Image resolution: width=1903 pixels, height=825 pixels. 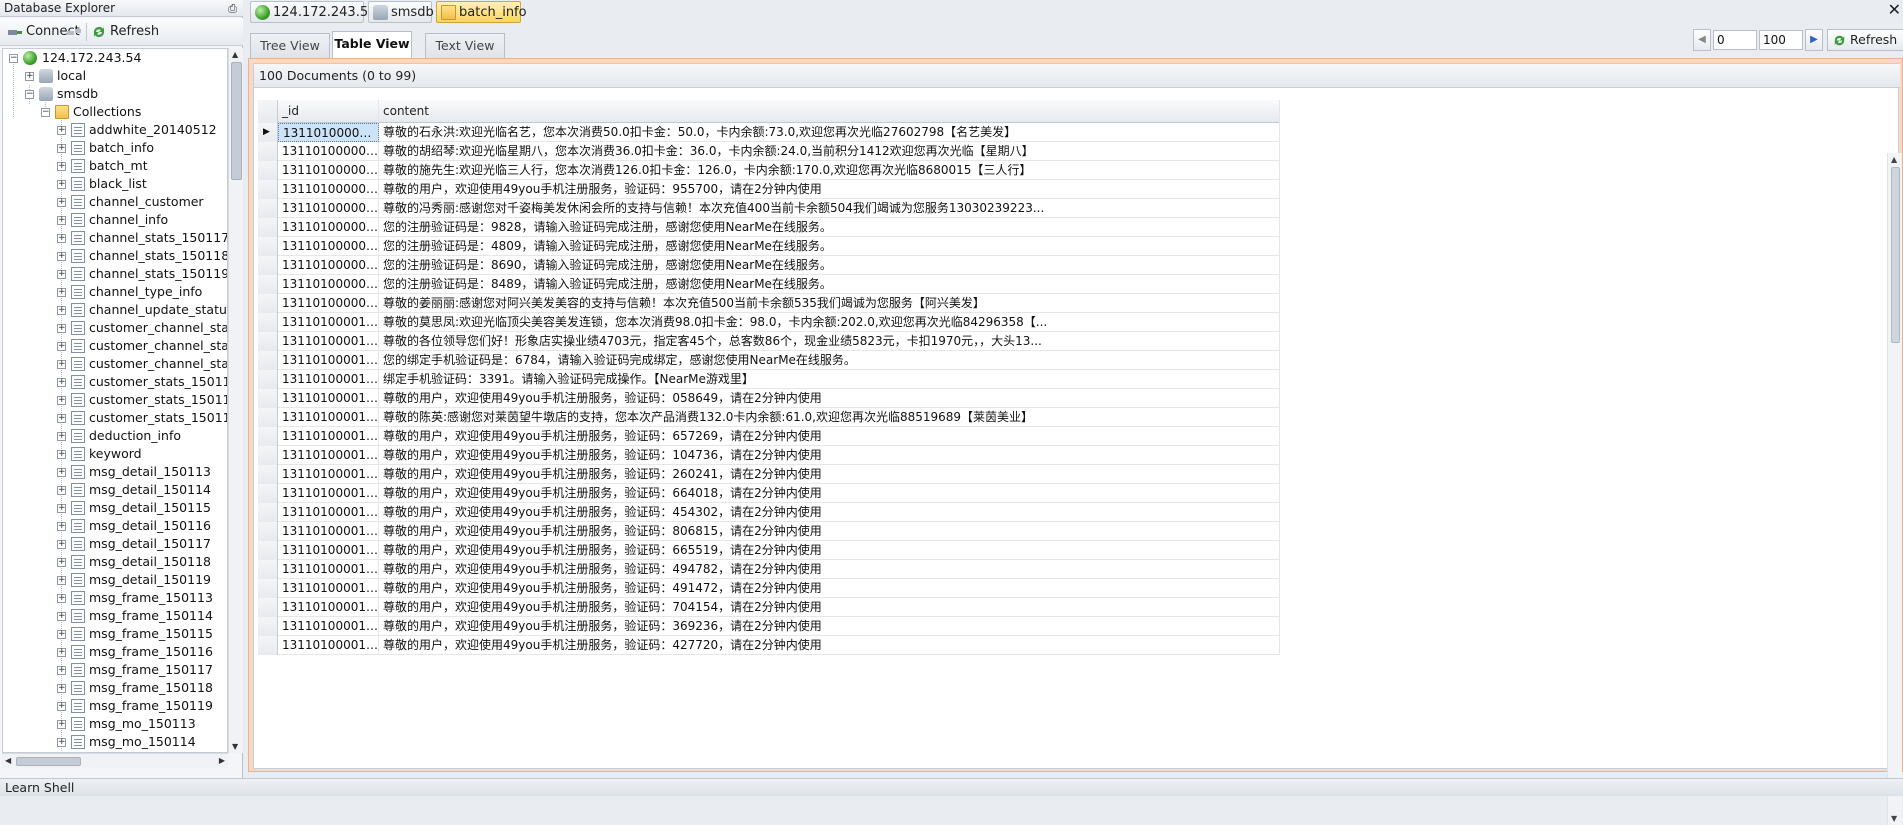 I want to click on disconnect-icon, so click(x=74, y=32).